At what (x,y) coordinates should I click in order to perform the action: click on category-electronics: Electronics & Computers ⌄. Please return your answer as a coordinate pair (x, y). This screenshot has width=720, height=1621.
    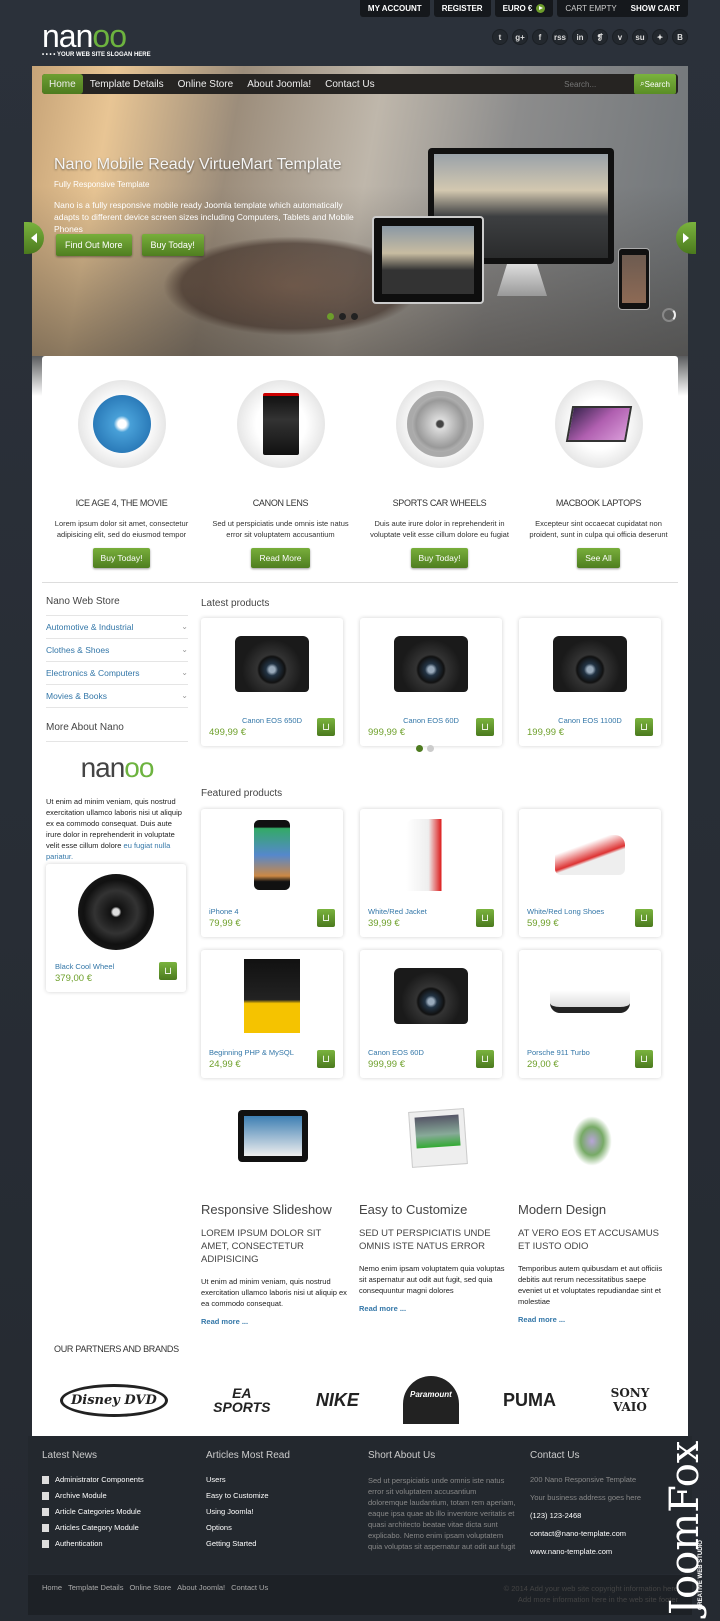
    Looking at the image, I should click on (117, 673).